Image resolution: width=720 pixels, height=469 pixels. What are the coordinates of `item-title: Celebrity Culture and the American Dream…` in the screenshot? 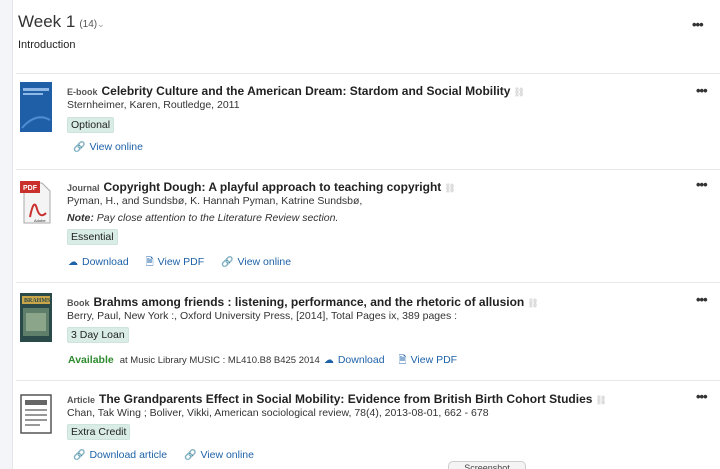 It's located at (306, 91).